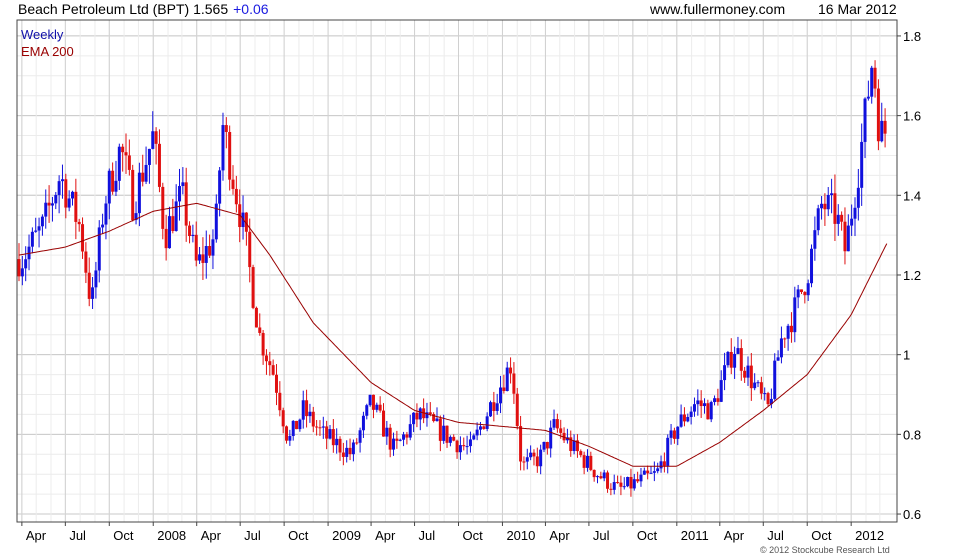 This screenshot has height=560, width=980. Describe the element at coordinates (252, 535) in the screenshot. I see `x-tick-label: Jul` at that location.